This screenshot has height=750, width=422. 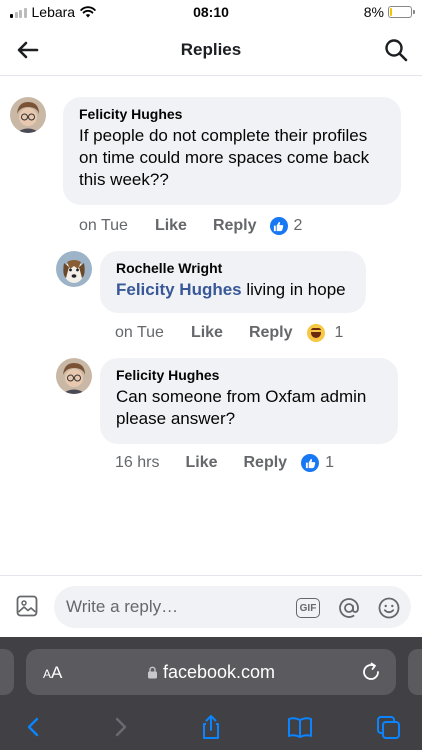 What do you see at coordinates (396, 50) in the screenshot?
I see `search-icon` at bounding box center [396, 50].